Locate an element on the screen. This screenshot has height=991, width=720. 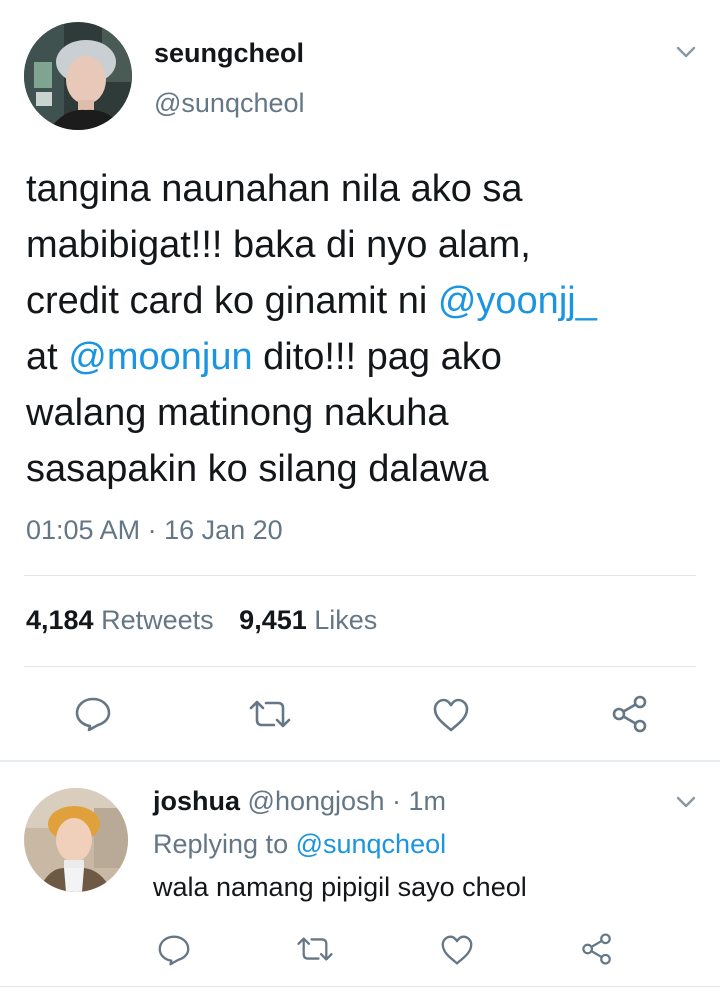
tweet-line: at @moonjun dito!!! pag ako is located at coordinates (264, 357).